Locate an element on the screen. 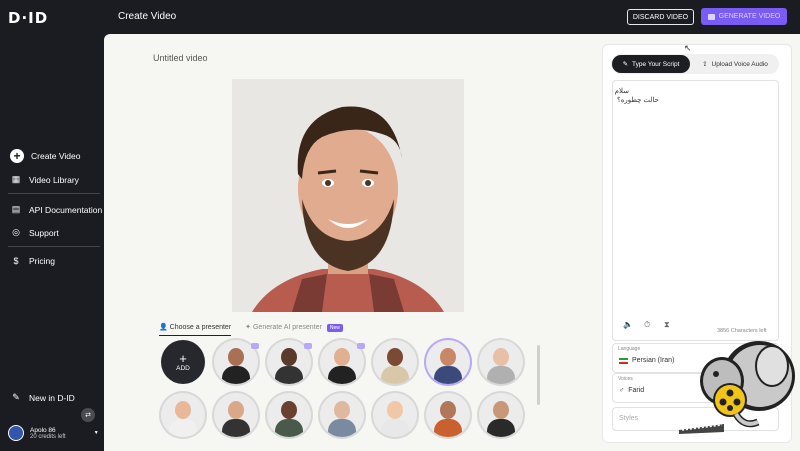 This screenshot has width=800, height=451. presenter-portrait is located at coordinates (348, 195).